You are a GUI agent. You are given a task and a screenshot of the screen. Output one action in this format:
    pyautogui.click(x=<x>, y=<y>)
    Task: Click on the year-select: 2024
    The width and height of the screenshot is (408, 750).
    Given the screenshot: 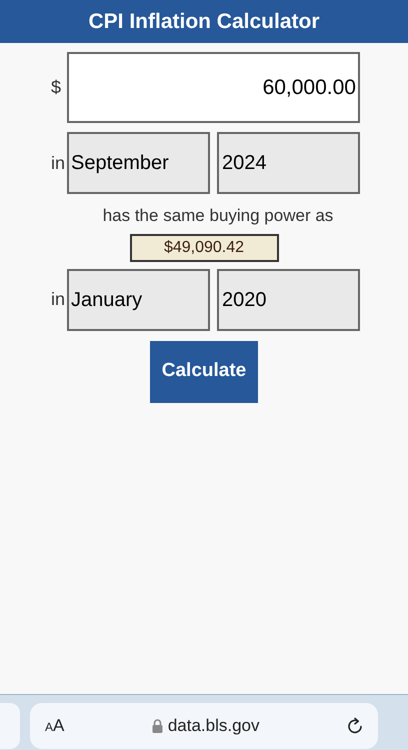 What is the action you would take?
    pyautogui.click(x=288, y=163)
    